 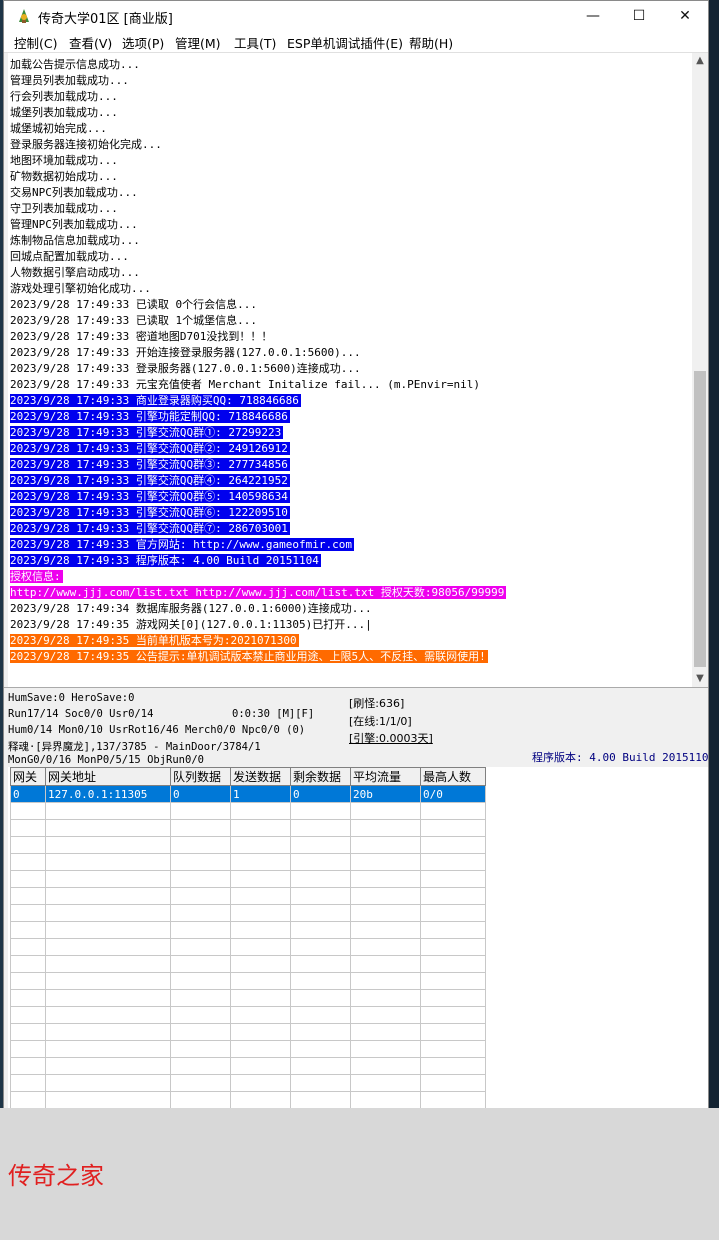 What do you see at coordinates (356, 16) in the screenshot?
I see `title-bar: 传奇大学01区 [商业版] — ☐ ✕` at bounding box center [356, 16].